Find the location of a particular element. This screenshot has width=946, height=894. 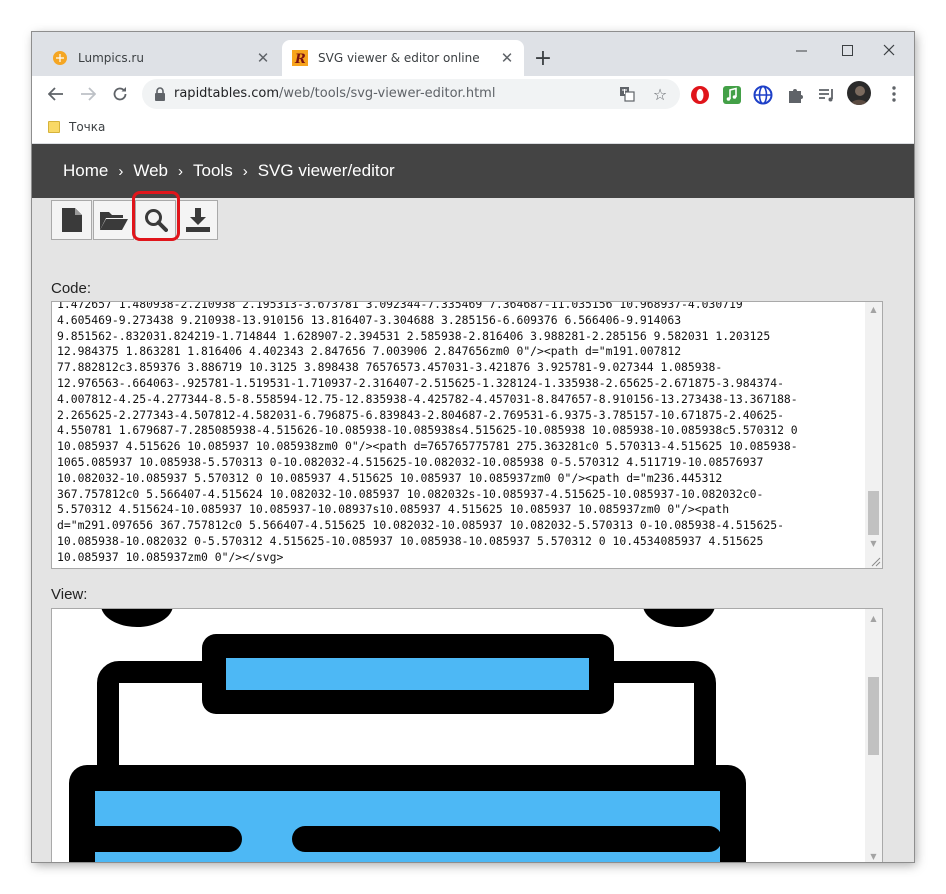

close-window-button is located at coordinates (889, 50).